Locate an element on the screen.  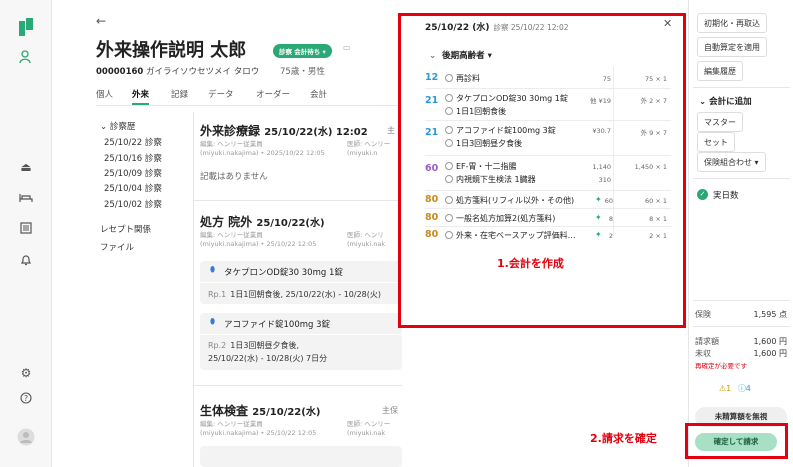
list-icon is located at coordinates (26, 229).